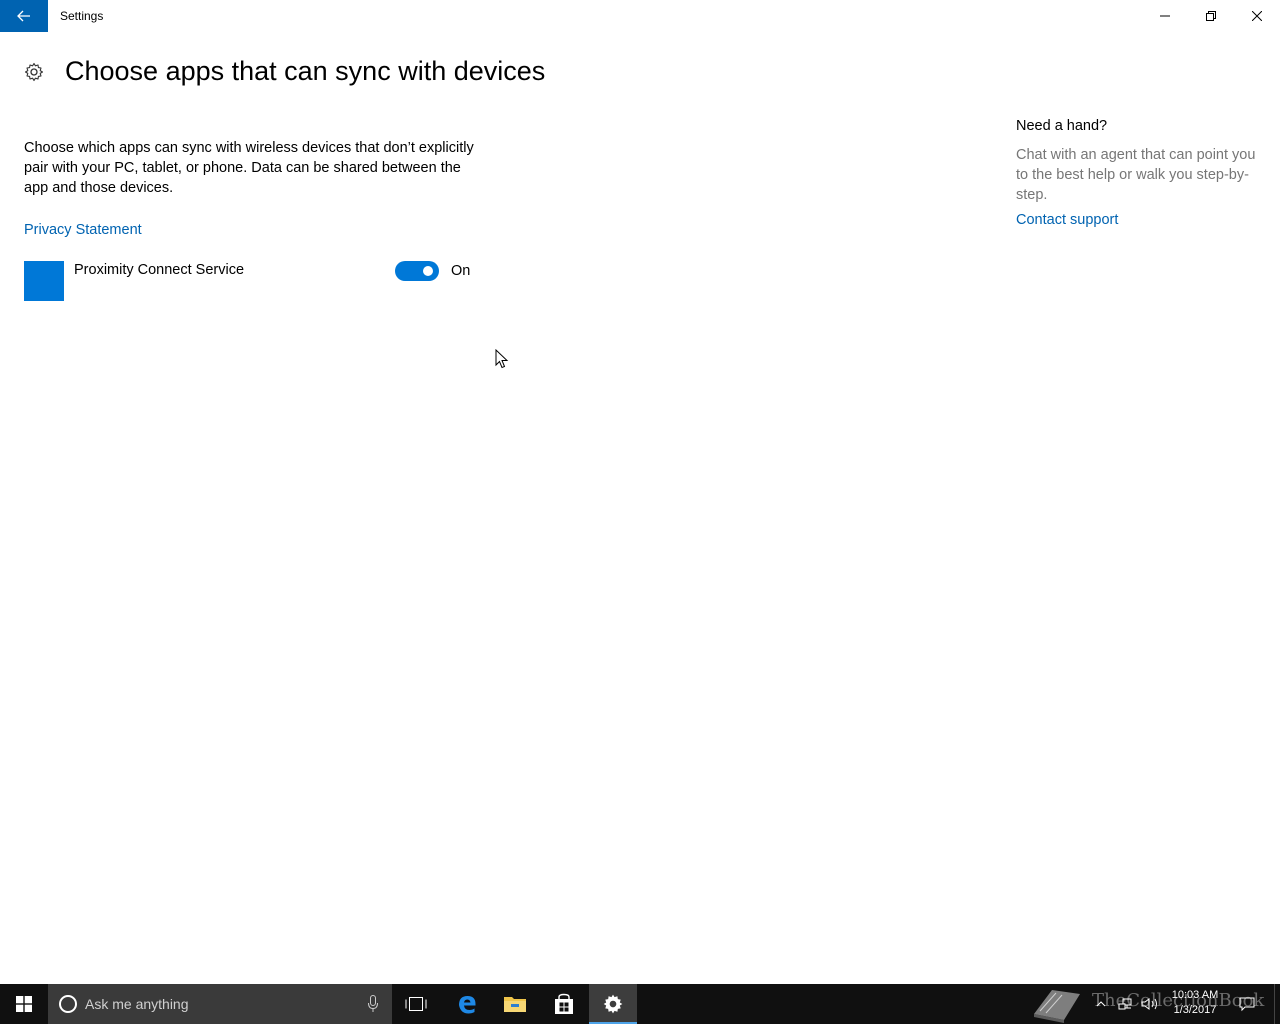  What do you see at coordinates (417, 271) in the screenshot?
I see `app-sync-toggle` at bounding box center [417, 271].